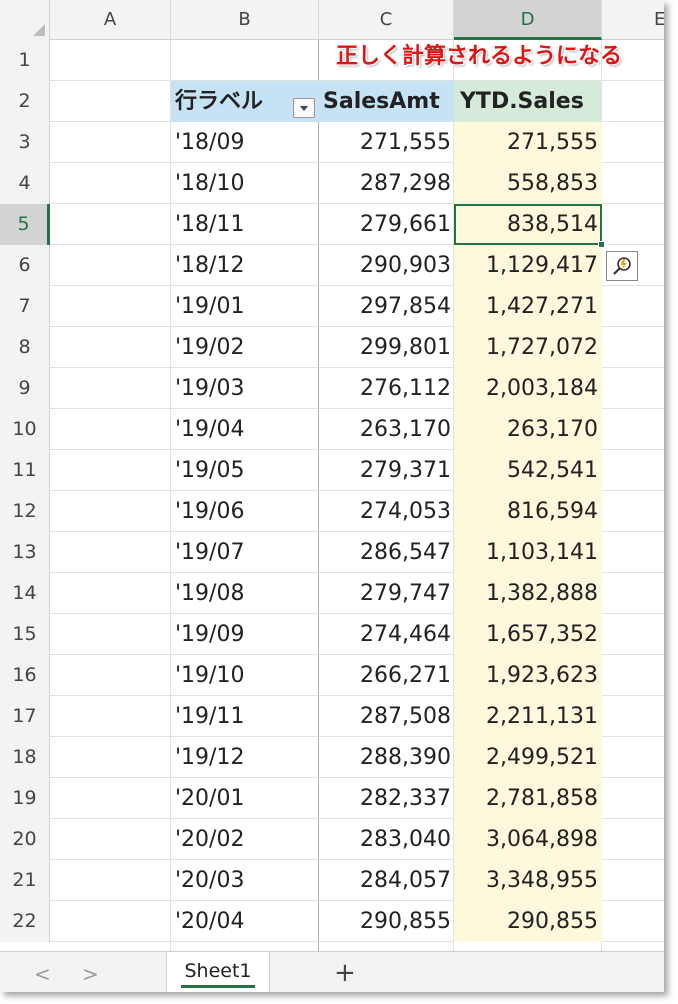  Describe the element at coordinates (528, 347) in the screenshot. I see `ytd-sales-cell: 1,727,072` at that location.